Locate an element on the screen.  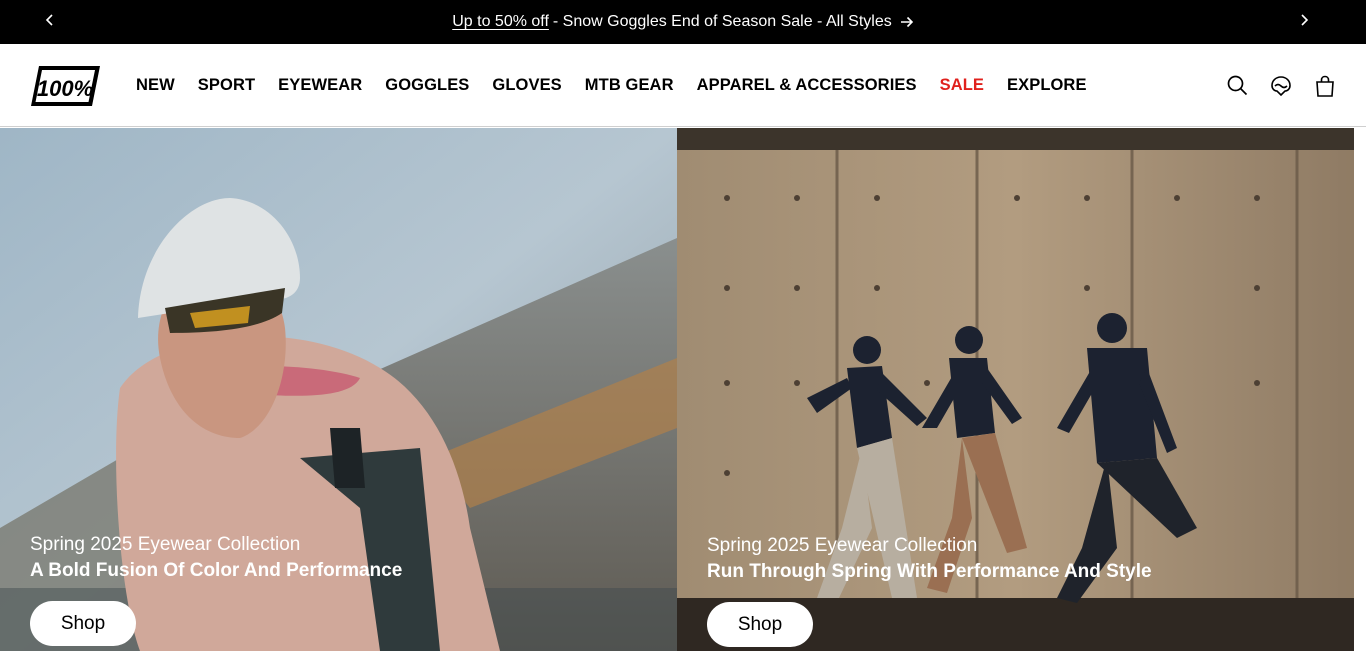
nav-item-sport: SPORT is located at coordinates (226, 85).